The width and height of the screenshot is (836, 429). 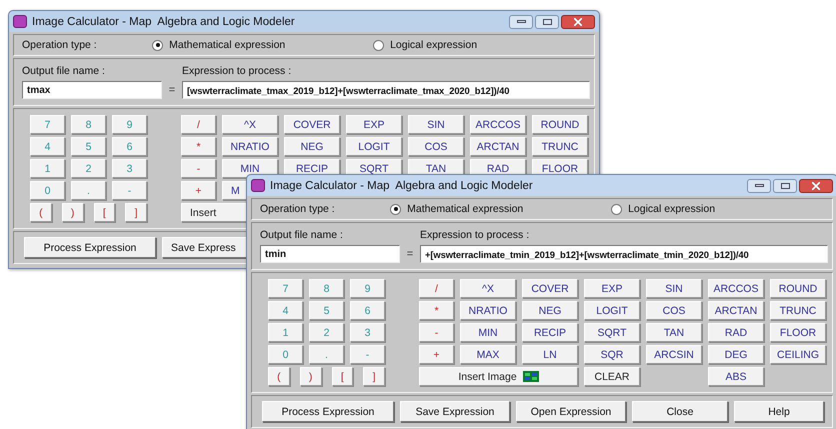 I want to click on output-field: tmin, so click(x=330, y=254).